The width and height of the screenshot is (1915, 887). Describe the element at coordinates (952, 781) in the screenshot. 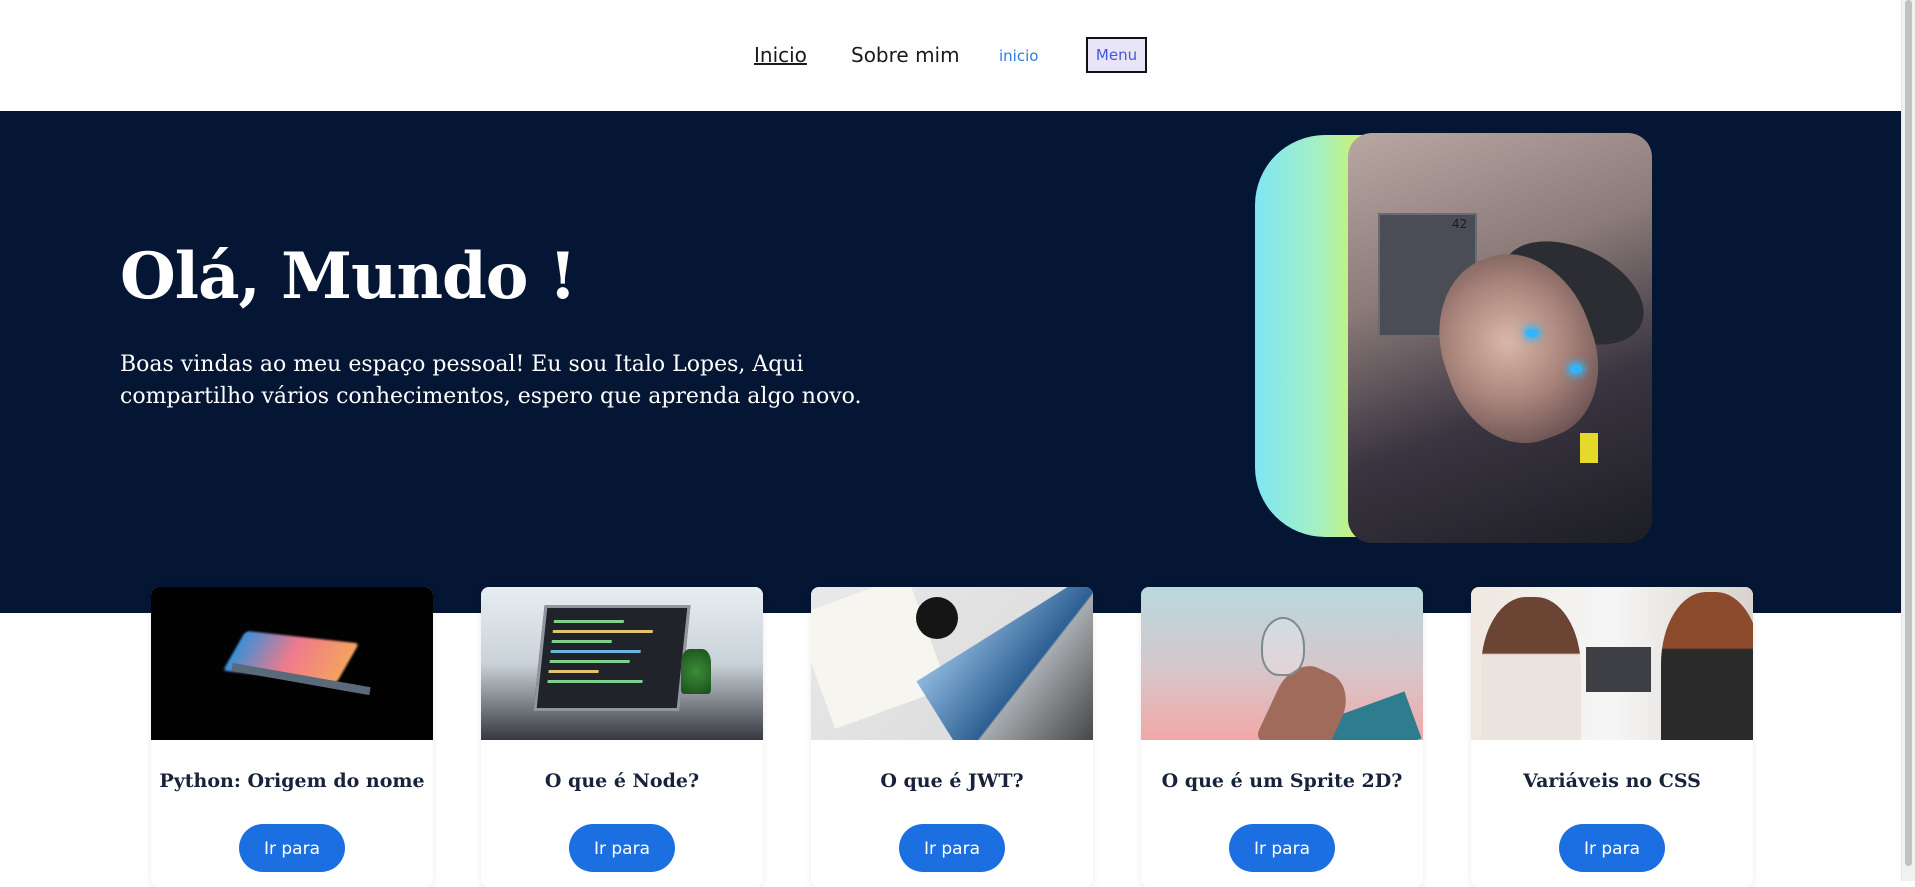

I see `card-title: O que é JWT?` at that location.